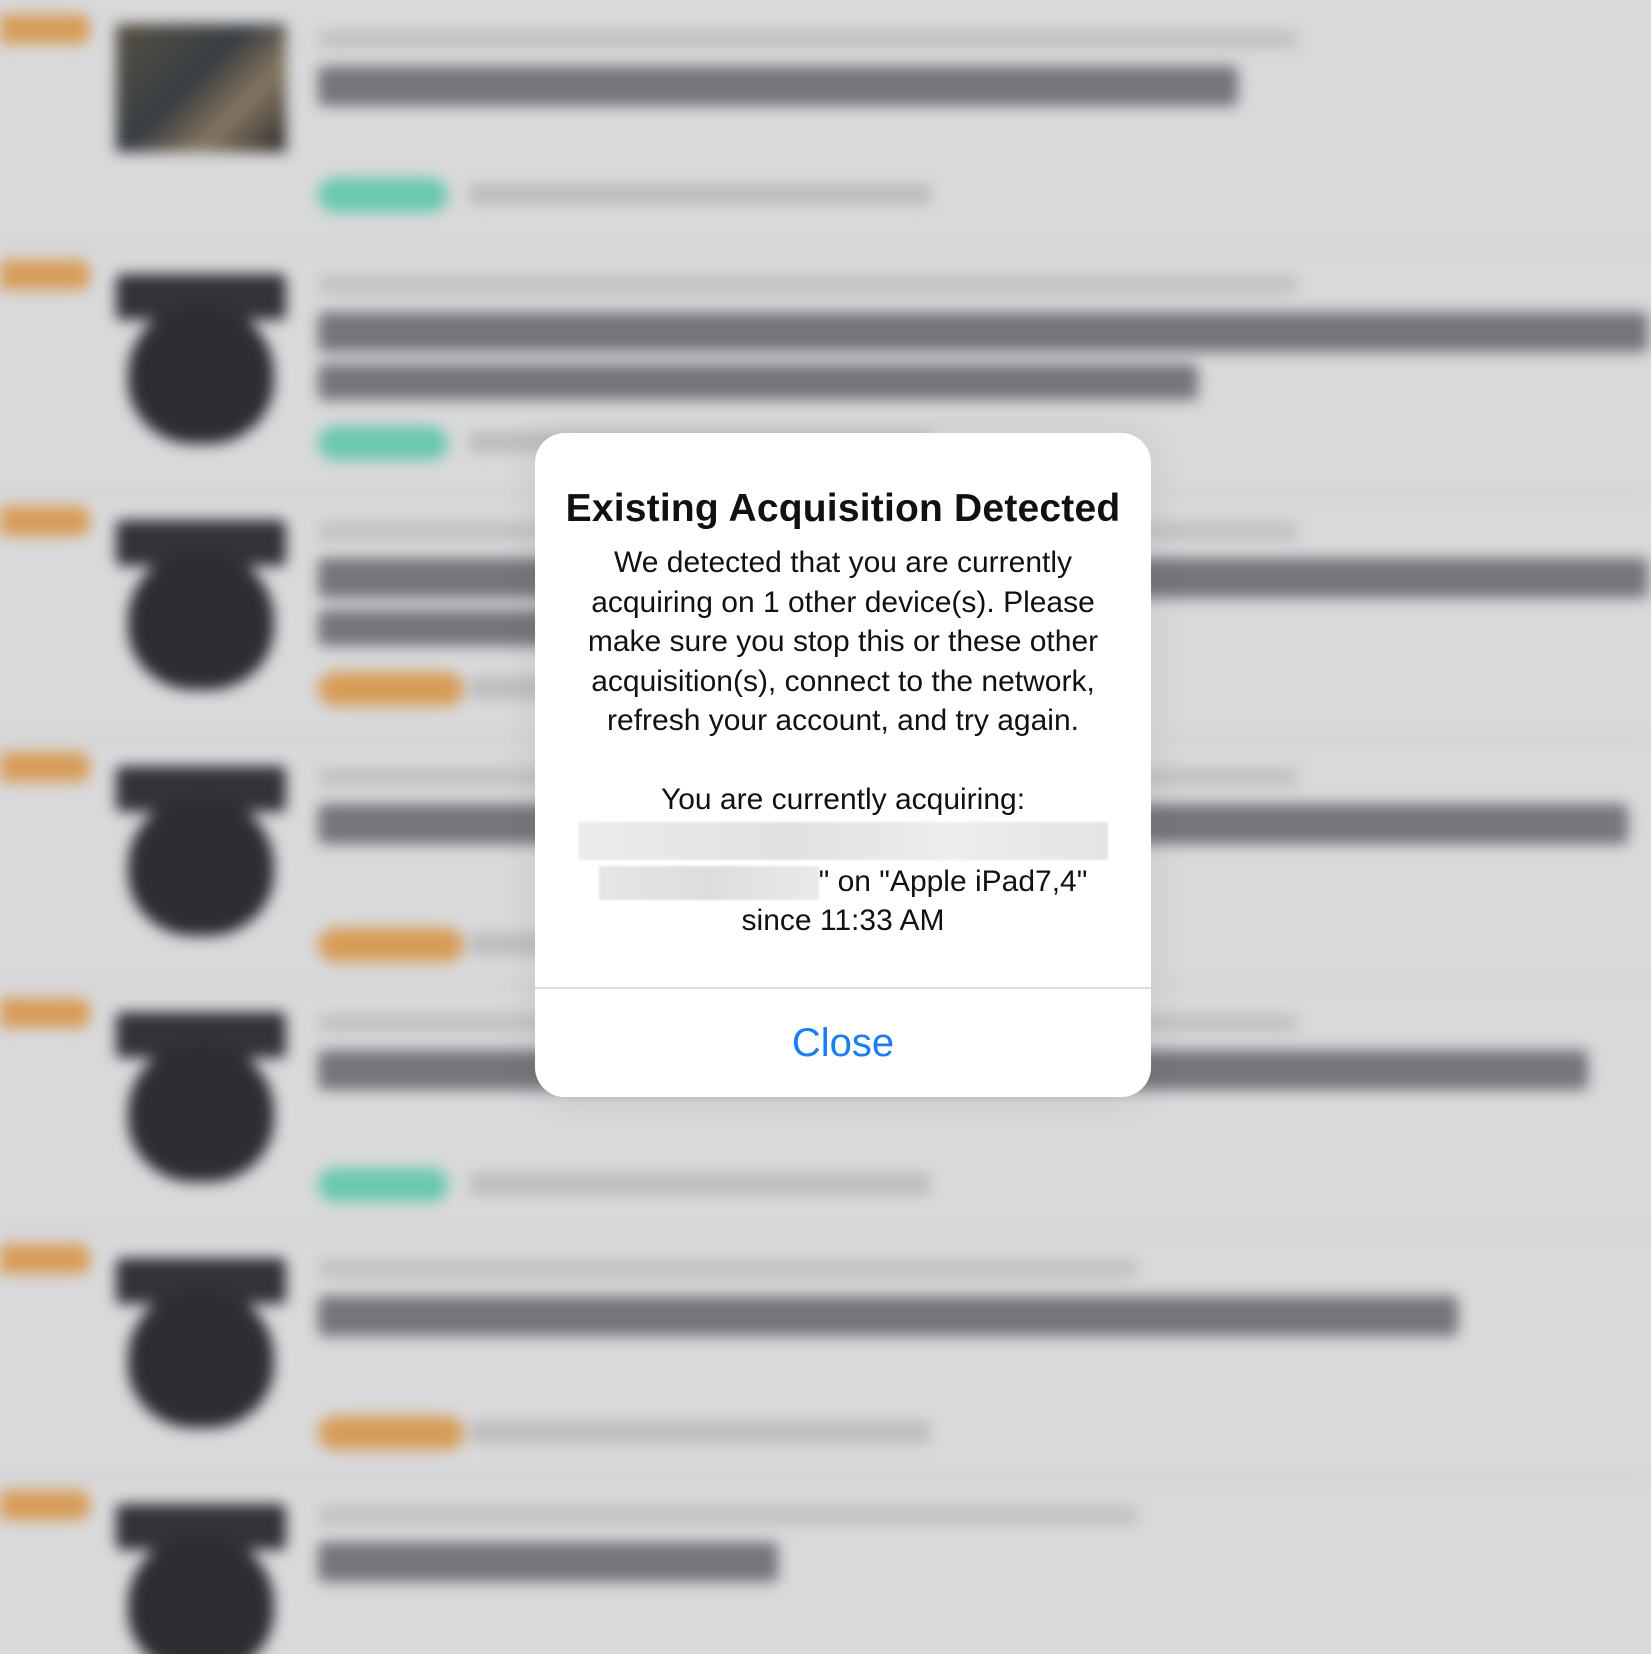  I want to click on alert-title: Existing Acquisition Detected, so click(843, 508).